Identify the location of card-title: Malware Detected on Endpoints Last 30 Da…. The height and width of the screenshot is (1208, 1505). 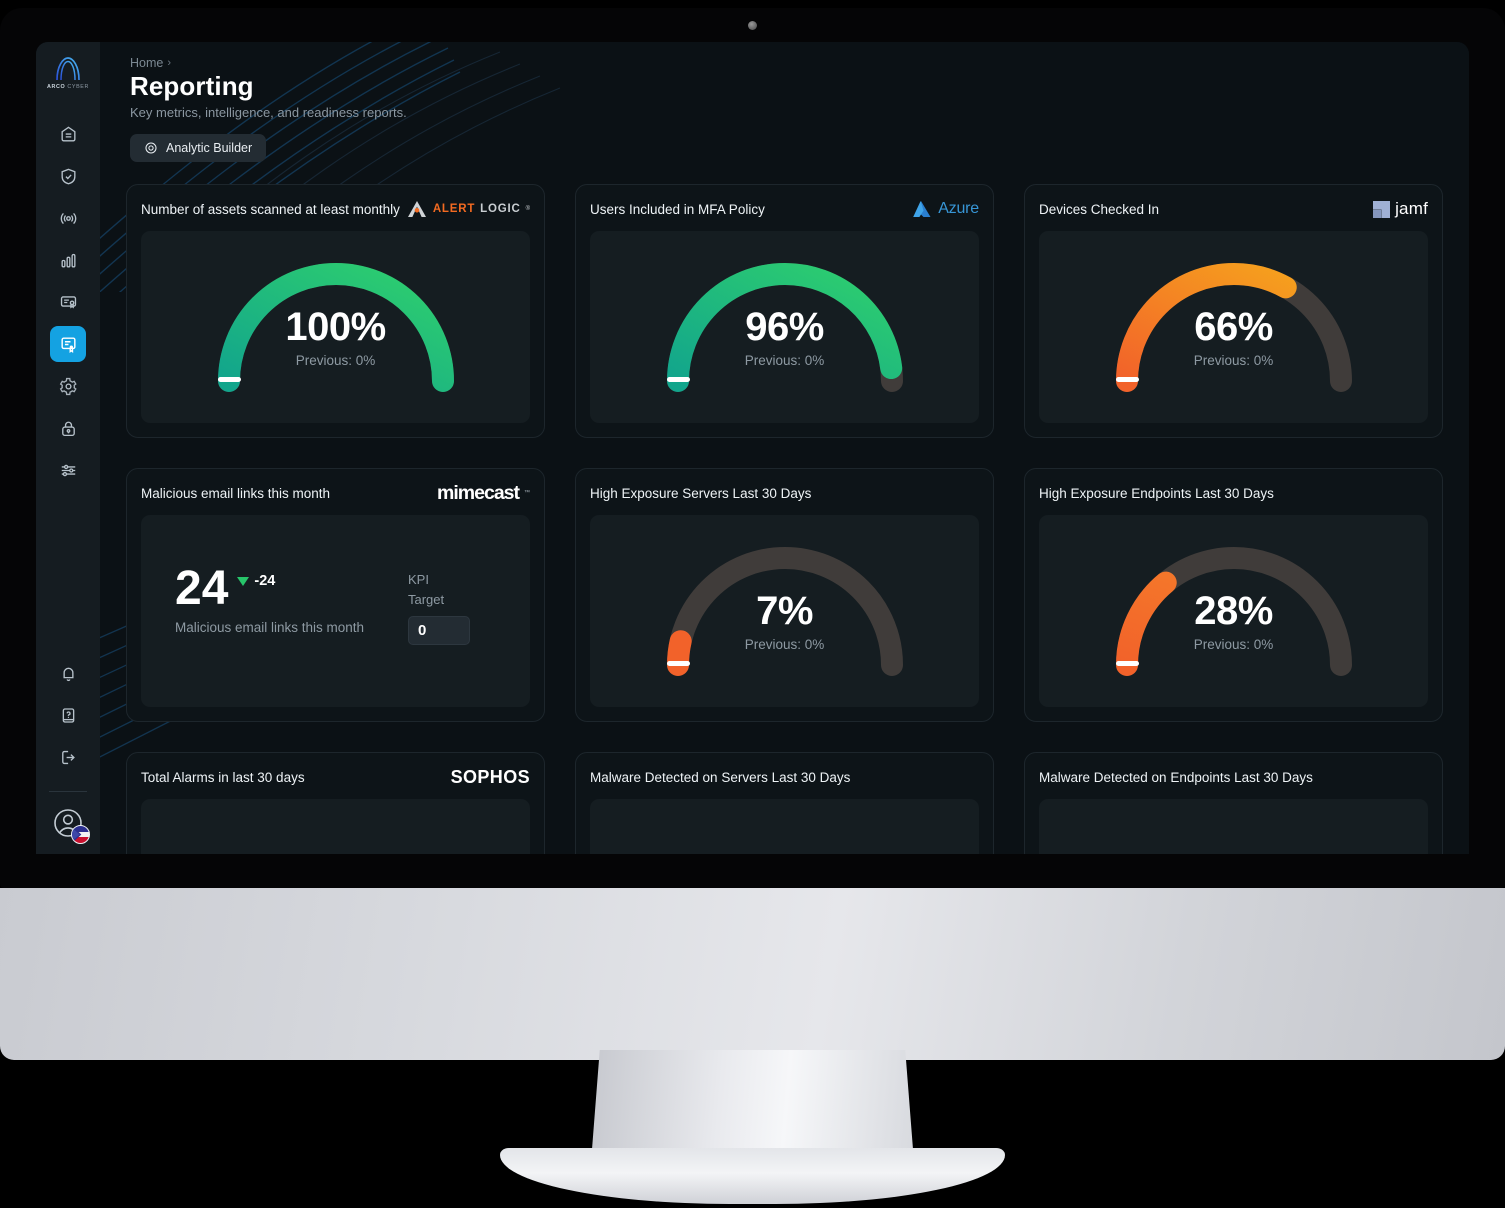
(1176, 777).